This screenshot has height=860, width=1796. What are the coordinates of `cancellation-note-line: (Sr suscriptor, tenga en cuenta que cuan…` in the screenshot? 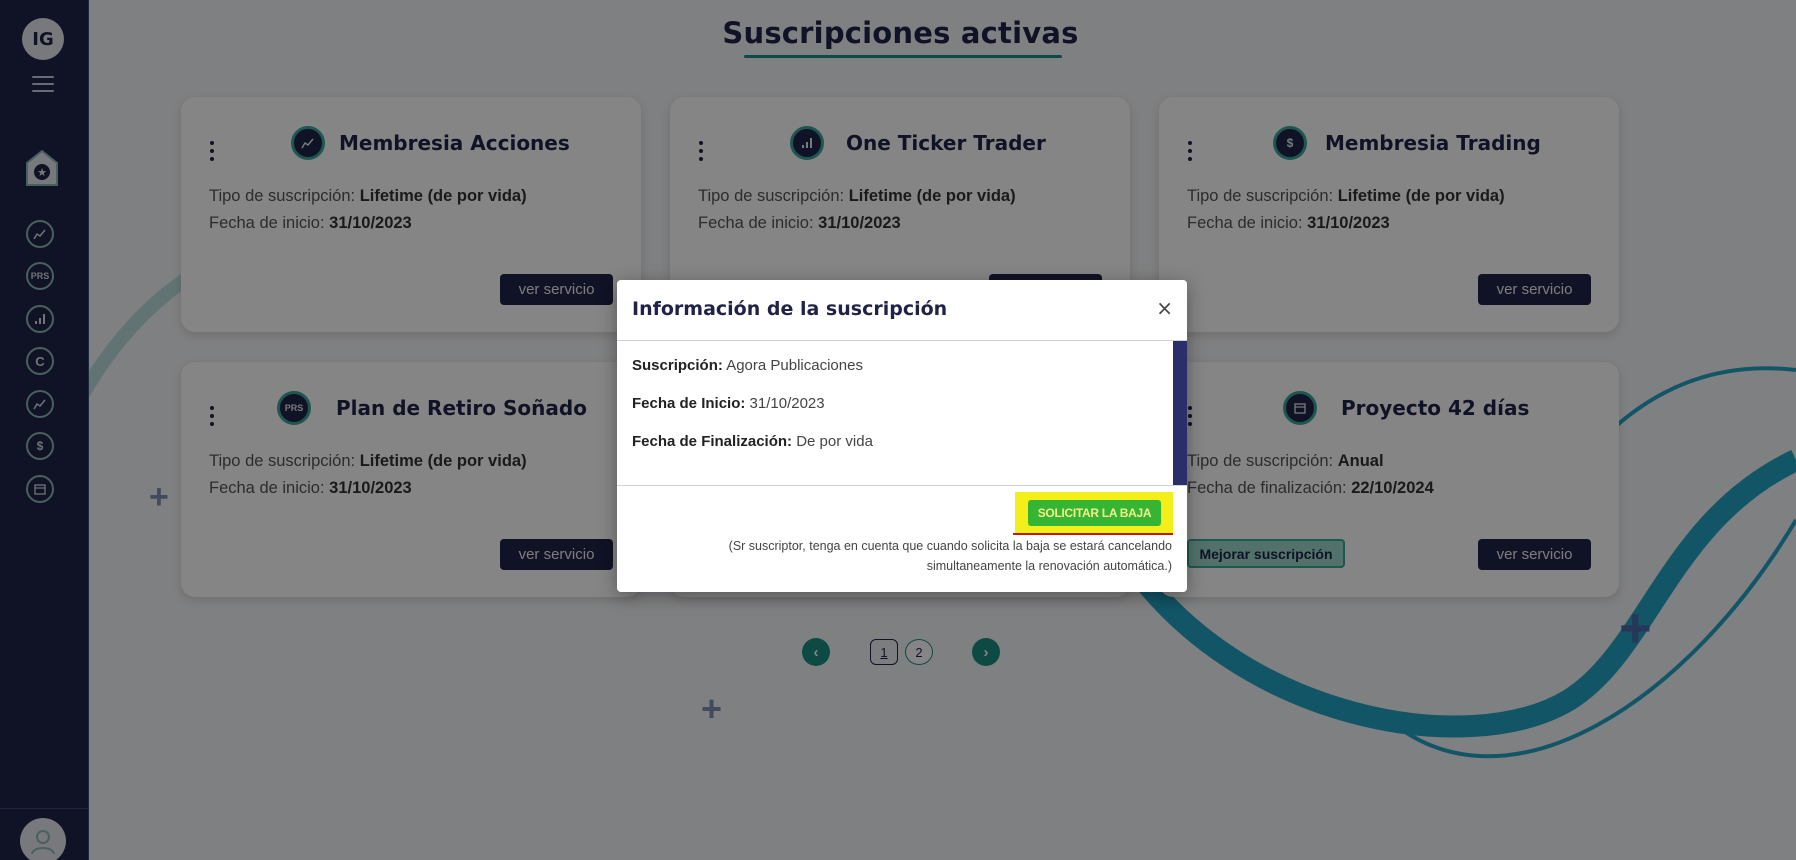 It's located at (950, 546).